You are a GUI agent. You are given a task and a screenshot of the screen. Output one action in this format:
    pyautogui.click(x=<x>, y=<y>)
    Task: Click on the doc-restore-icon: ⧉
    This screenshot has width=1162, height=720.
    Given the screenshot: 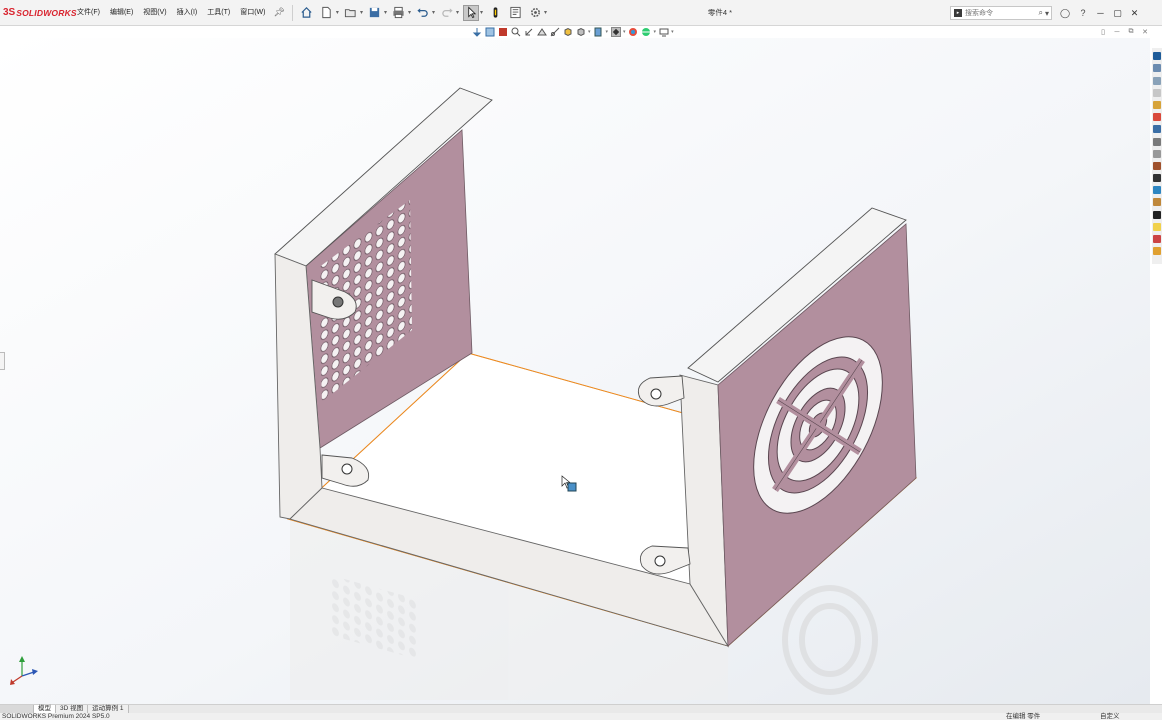 What is the action you would take?
    pyautogui.click(x=1131, y=32)
    